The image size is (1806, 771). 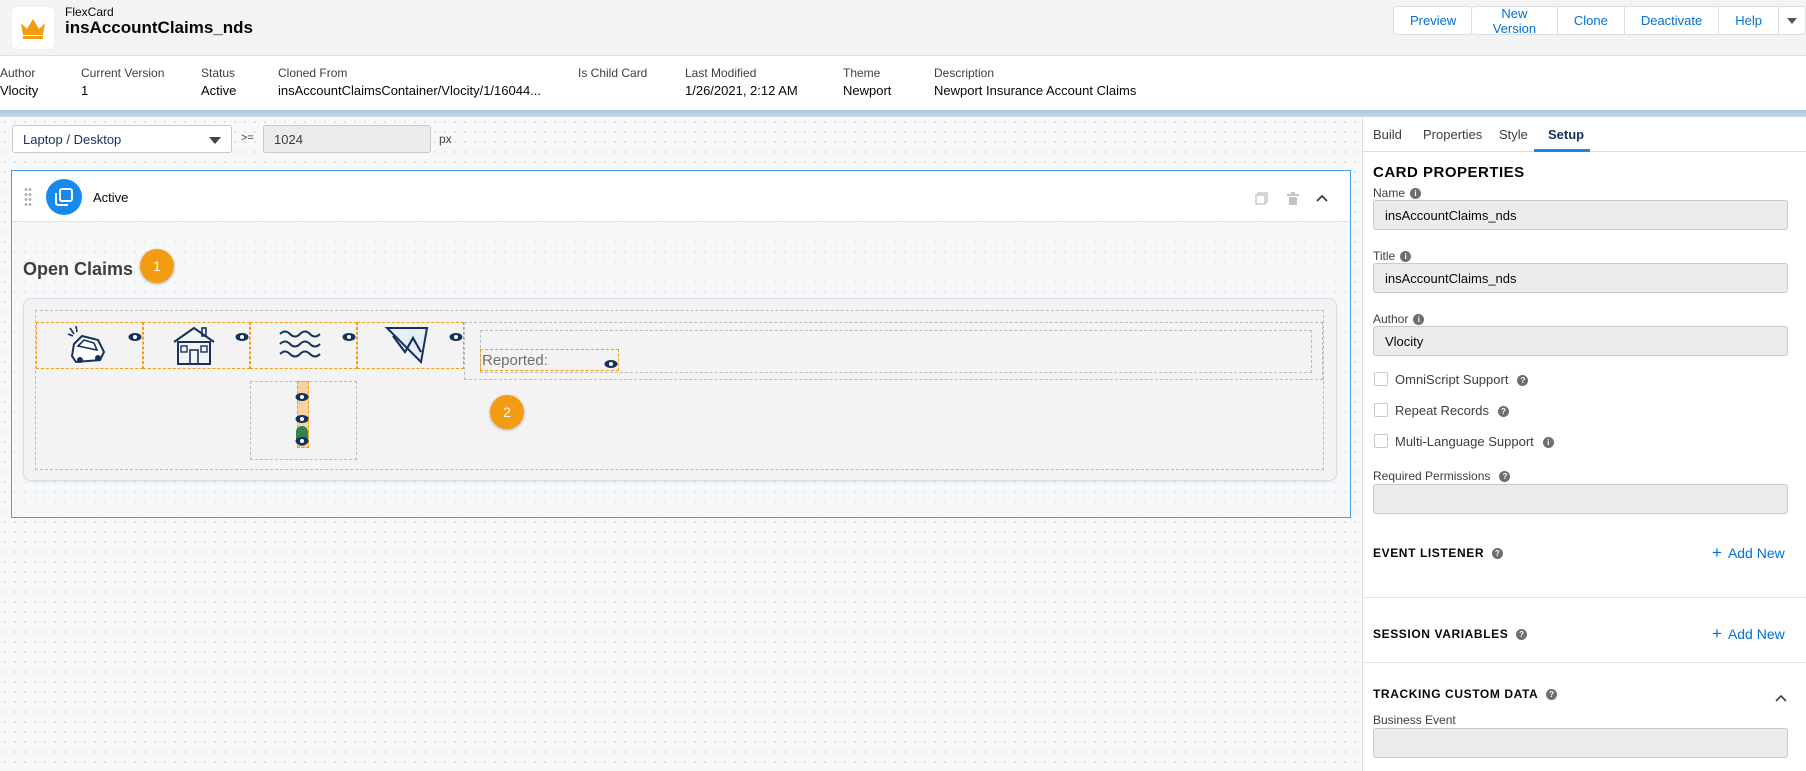 I want to click on width-input: 1024, so click(x=347, y=139).